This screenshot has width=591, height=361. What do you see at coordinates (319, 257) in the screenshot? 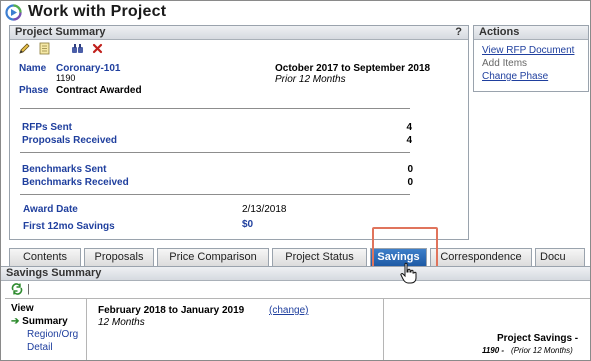
I see `tab-project-status: Project Status` at bounding box center [319, 257].